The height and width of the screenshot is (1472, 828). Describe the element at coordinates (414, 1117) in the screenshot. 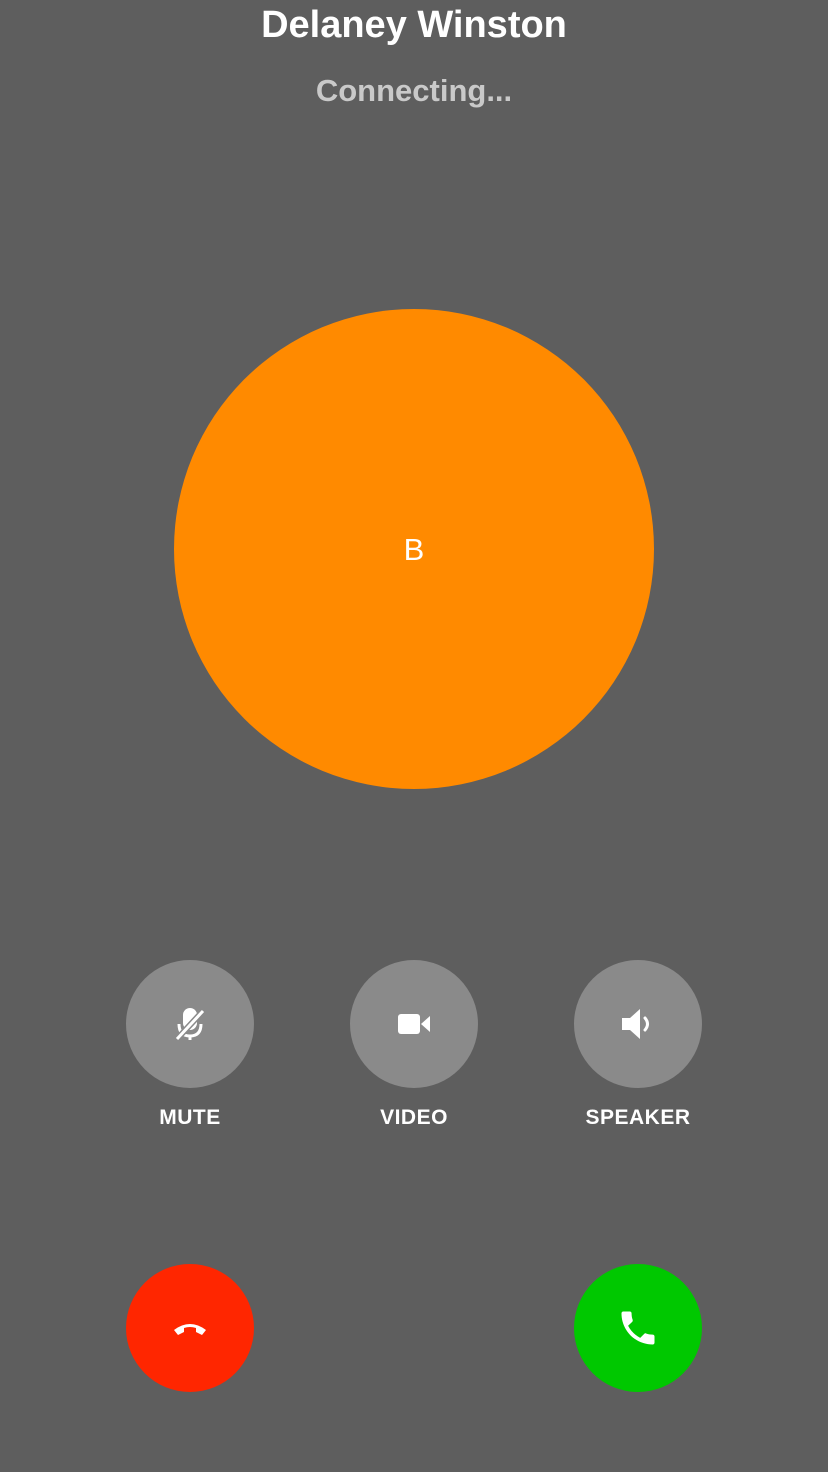

I see `video-label: VIDEO` at that location.